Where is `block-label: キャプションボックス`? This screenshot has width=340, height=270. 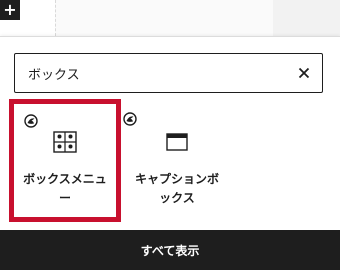
block-label: キャプションボックス is located at coordinates (176, 188).